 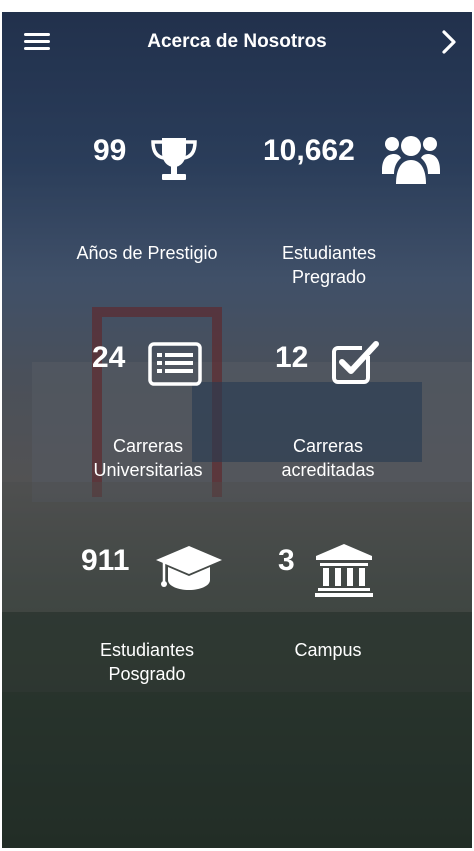 I want to click on checkbox-icon, so click(x=355, y=362).